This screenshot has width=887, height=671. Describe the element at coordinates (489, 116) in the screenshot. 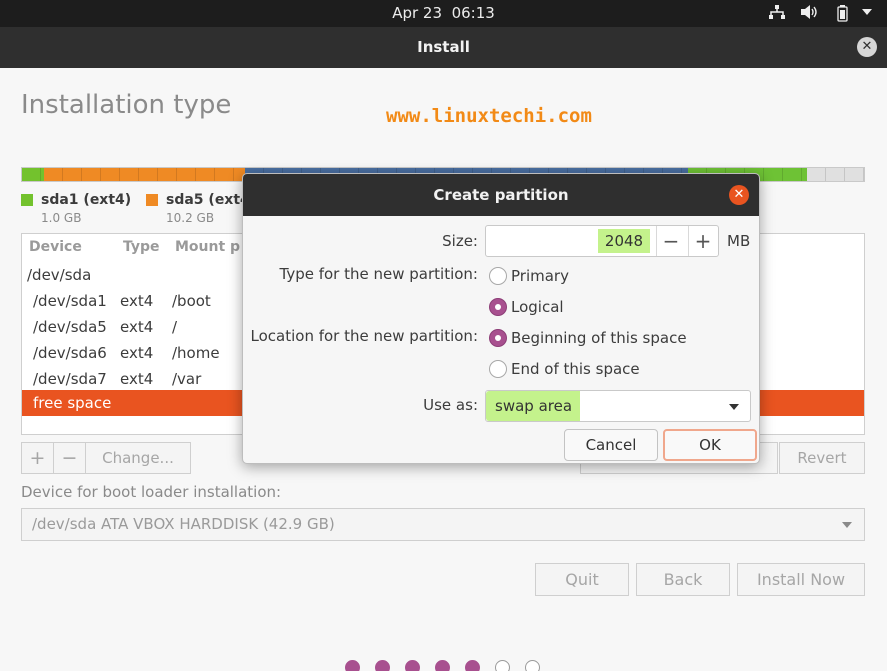

I see `watermark: www.linuxtechi.com` at that location.